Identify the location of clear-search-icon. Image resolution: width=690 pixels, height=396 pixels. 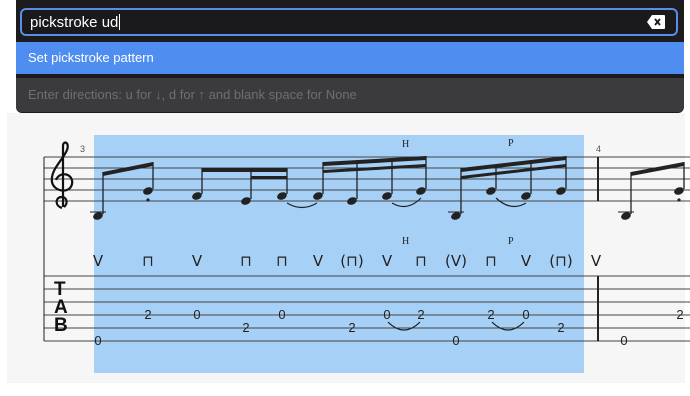
(656, 22).